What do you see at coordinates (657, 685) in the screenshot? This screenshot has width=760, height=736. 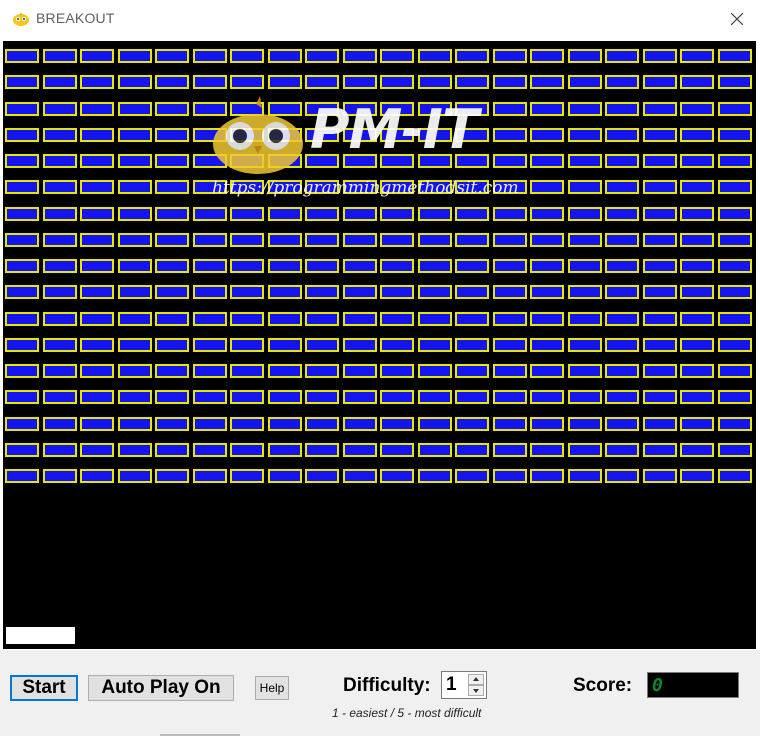 I see `score-value: 0` at bounding box center [657, 685].